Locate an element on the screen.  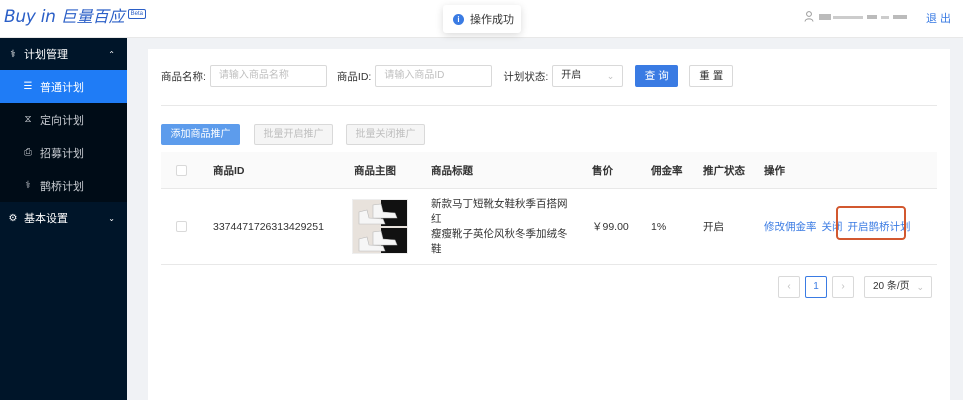
boots-image is located at coordinates (380, 226).